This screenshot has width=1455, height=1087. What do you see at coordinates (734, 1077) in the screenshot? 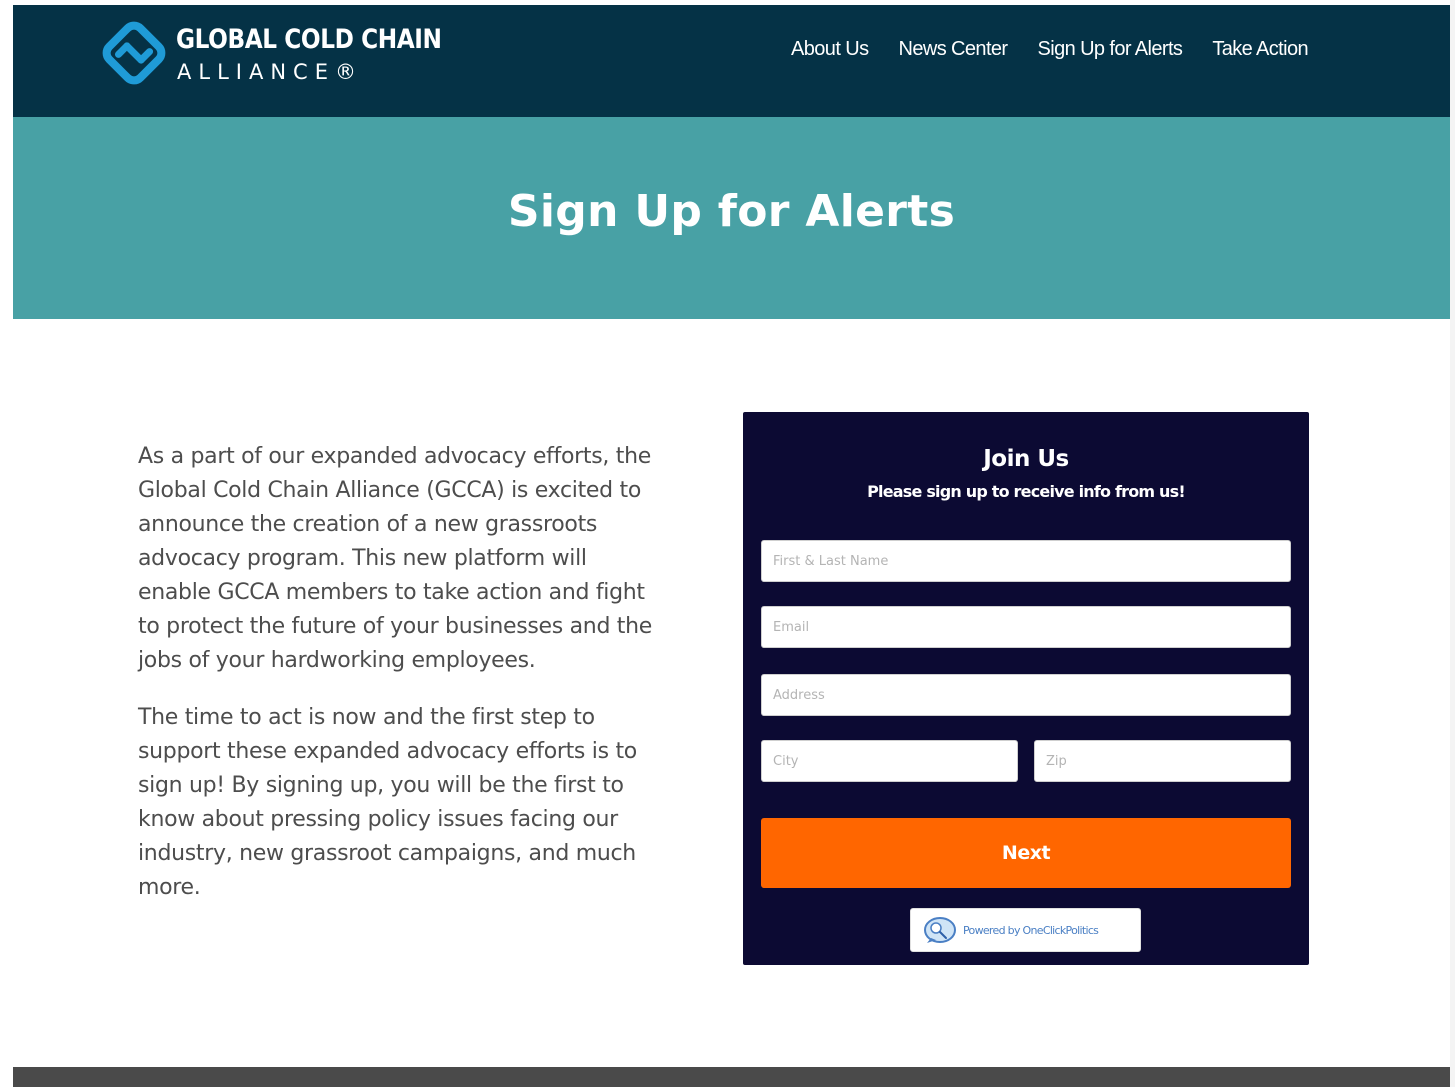
I see `footer` at bounding box center [734, 1077].